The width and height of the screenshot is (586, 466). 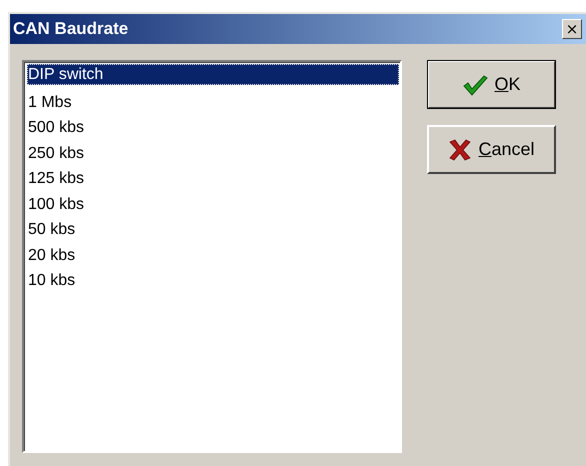 What do you see at coordinates (213, 204) in the screenshot?
I see `list-item: 100 kbs` at bounding box center [213, 204].